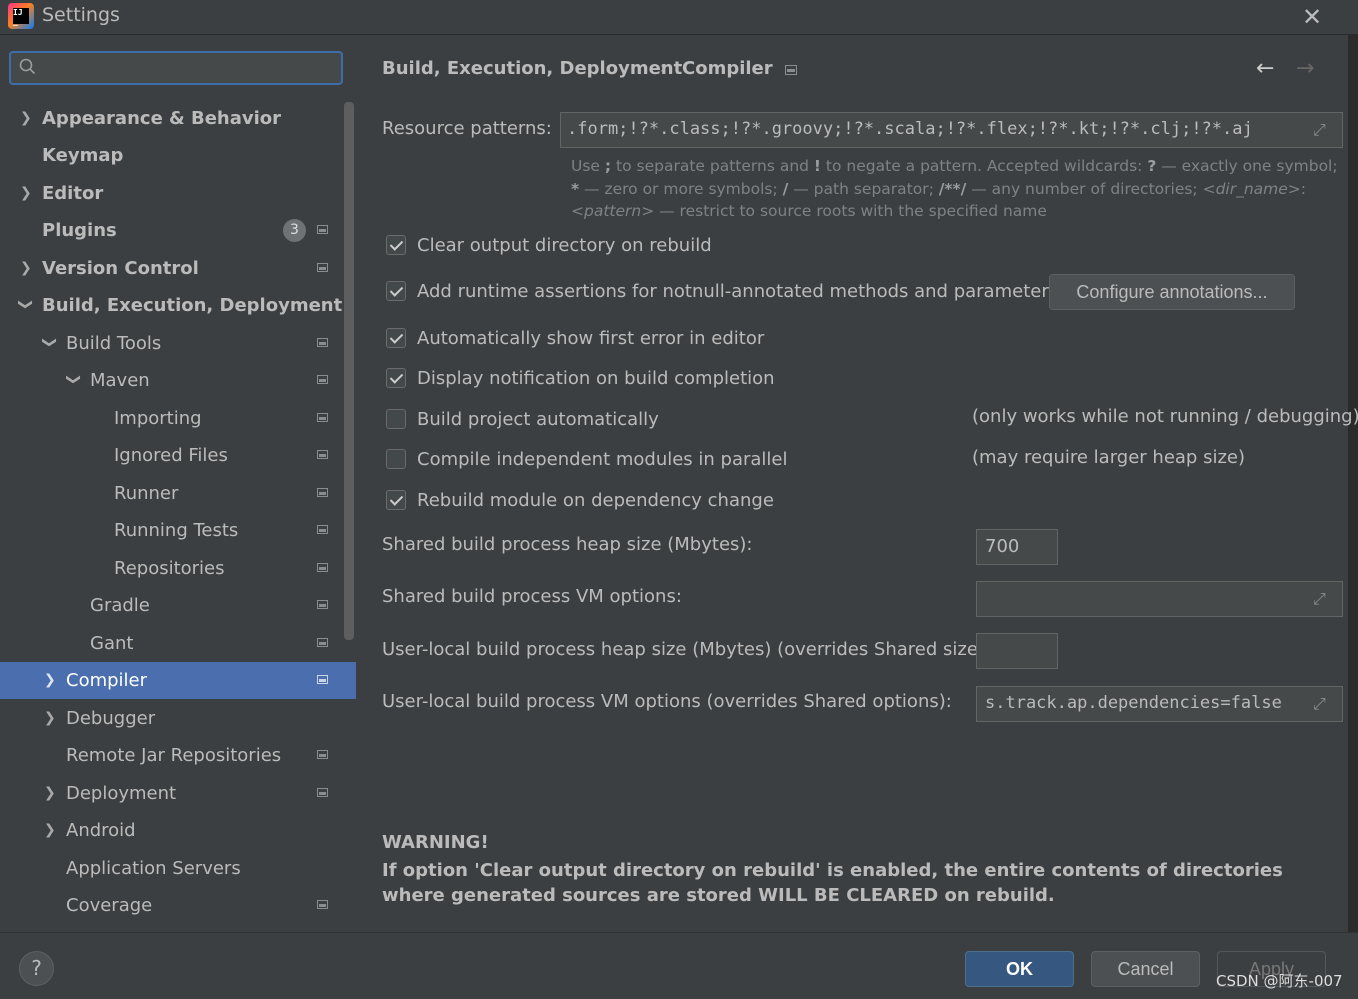 This screenshot has height=999, width=1358. I want to click on sidebar-item-coverage: Coverage, so click(178, 905).